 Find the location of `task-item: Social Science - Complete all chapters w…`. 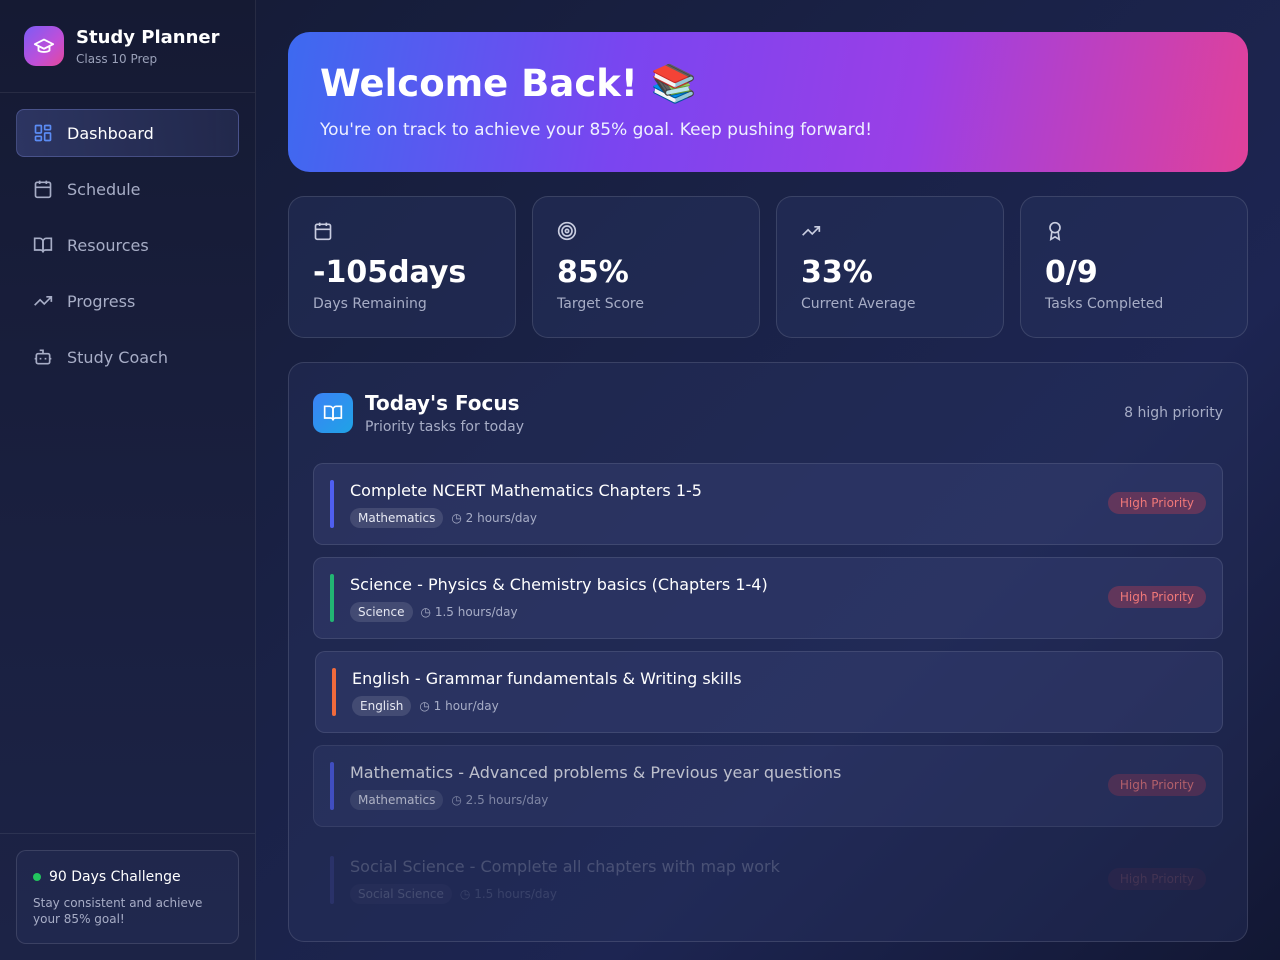

task-item: Social Science - Complete all chapters w… is located at coordinates (768, 880).